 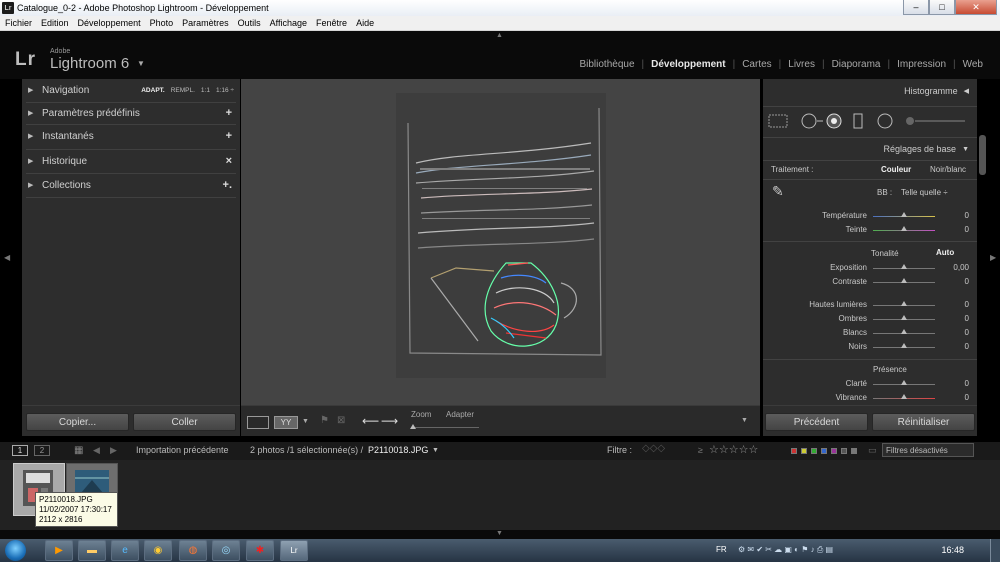 I want to click on filmstrip-forward-icon: ▶, so click(x=113, y=450).